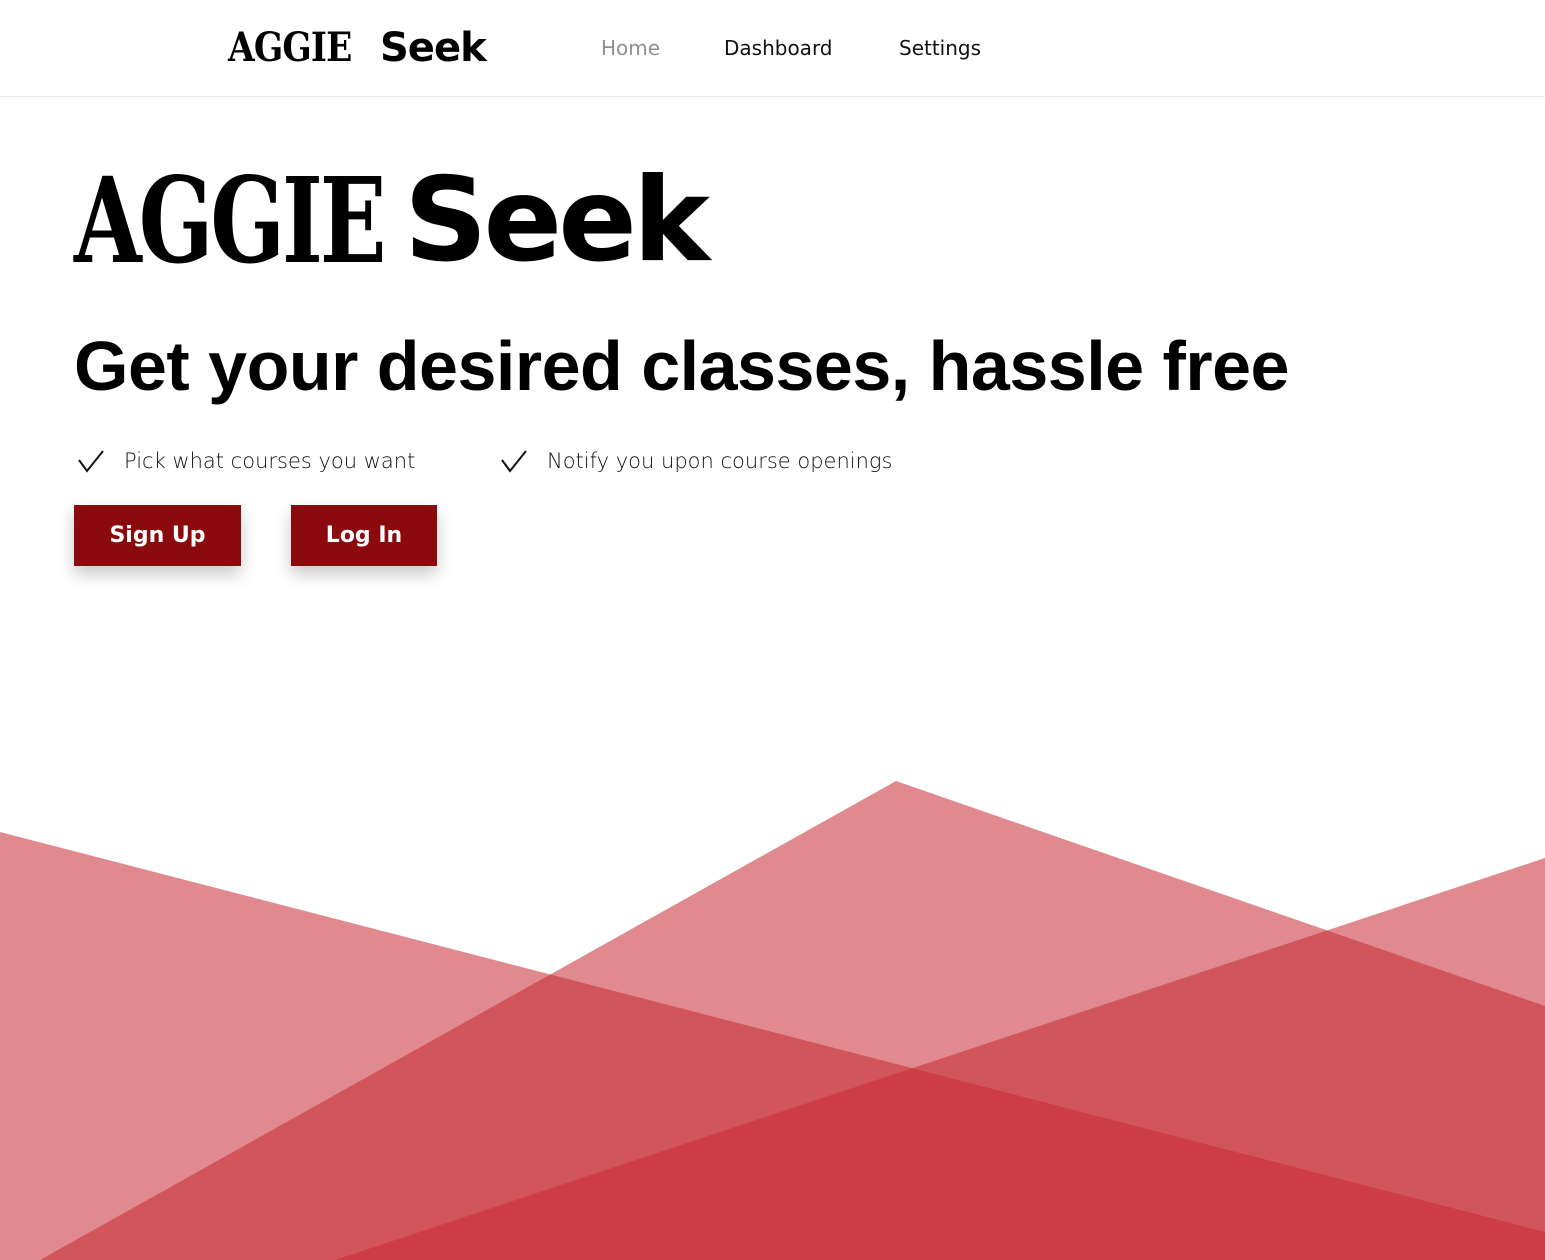  Describe the element at coordinates (433, 48) in the screenshot. I see `brand-logo-seek: Seek` at that location.